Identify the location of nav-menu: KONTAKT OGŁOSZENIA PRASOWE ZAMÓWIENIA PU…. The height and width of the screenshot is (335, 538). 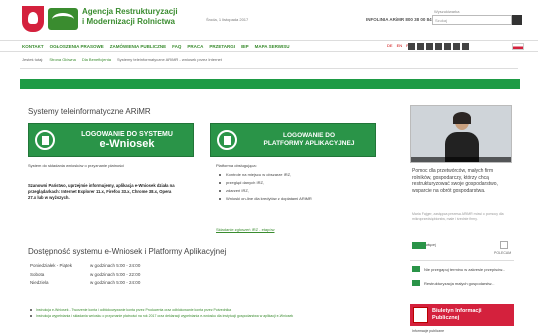
(156, 46).